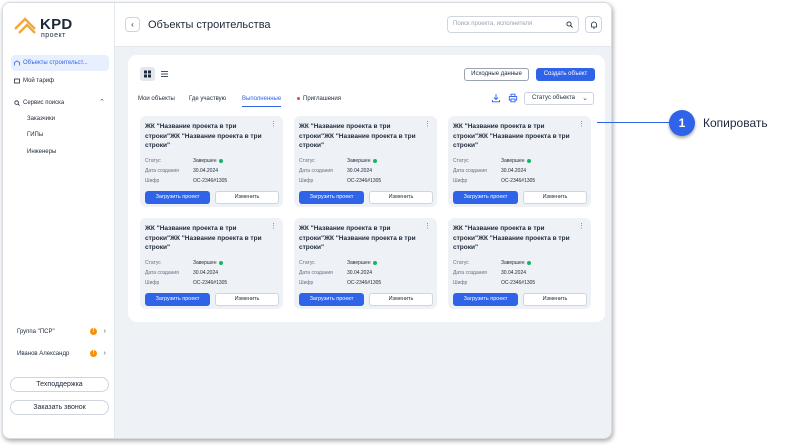 The height and width of the screenshot is (445, 788). Describe the element at coordinates (633, 122) in the screenshot. I see `callout-line` at that location.